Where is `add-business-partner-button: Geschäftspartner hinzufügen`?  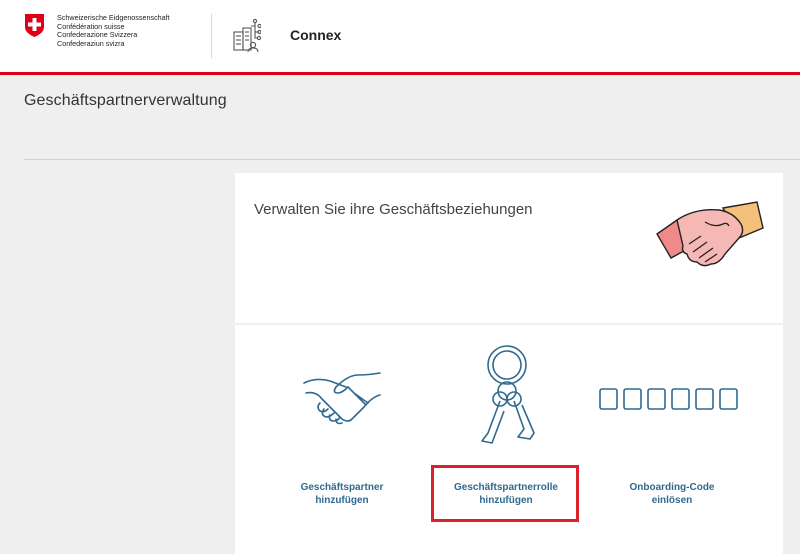 add-business-partner-button: Geschäftspartner hinzufügen is located at coordinates (342, 439).